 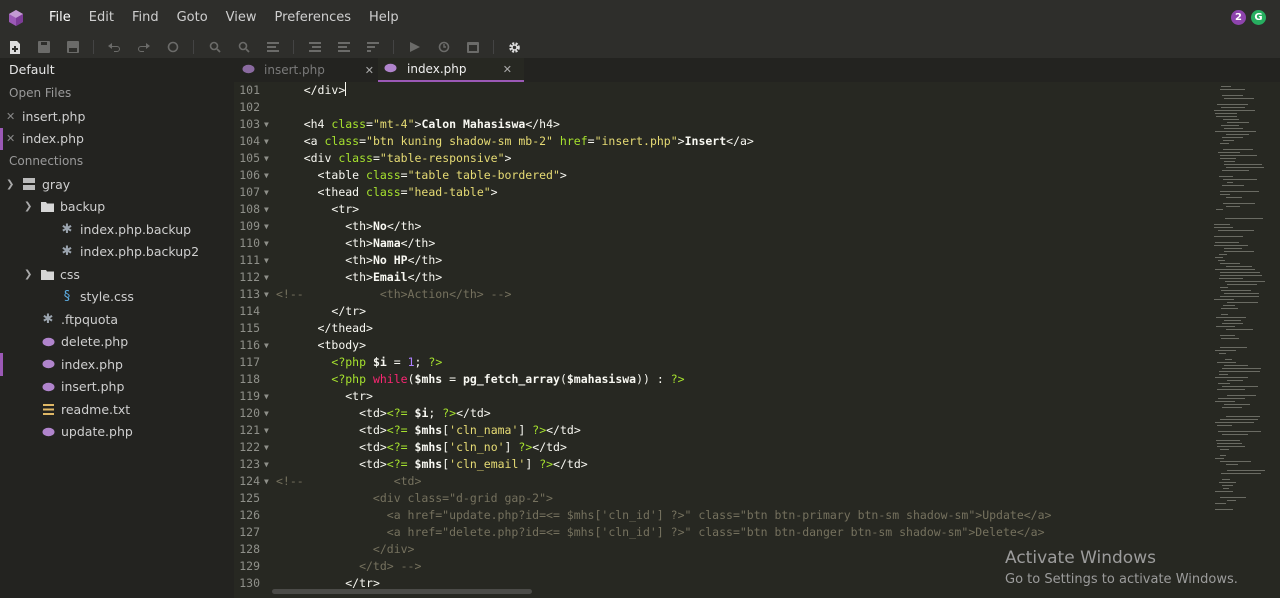 I want to click on tab-insert-php: insert.php ✕, so click(x=308, y=70).